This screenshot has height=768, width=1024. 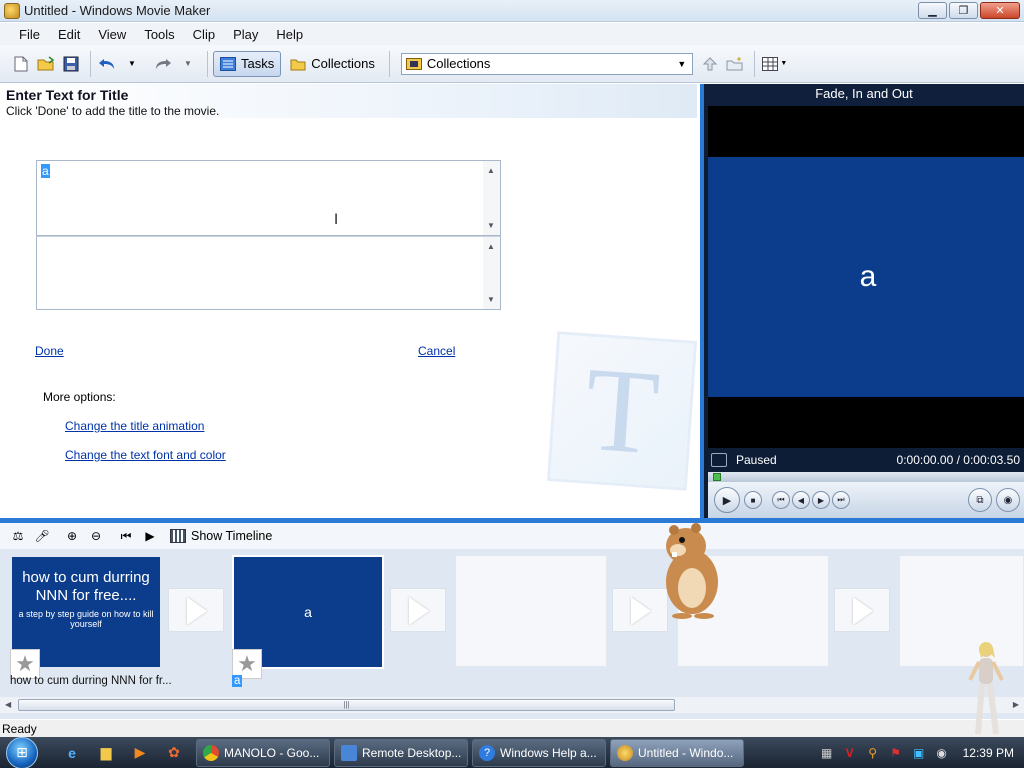 What do you see at coordinates (188, 64) in the screenshot?
I see `redo-dropdown: ▼` at bounding box center [188, 64].